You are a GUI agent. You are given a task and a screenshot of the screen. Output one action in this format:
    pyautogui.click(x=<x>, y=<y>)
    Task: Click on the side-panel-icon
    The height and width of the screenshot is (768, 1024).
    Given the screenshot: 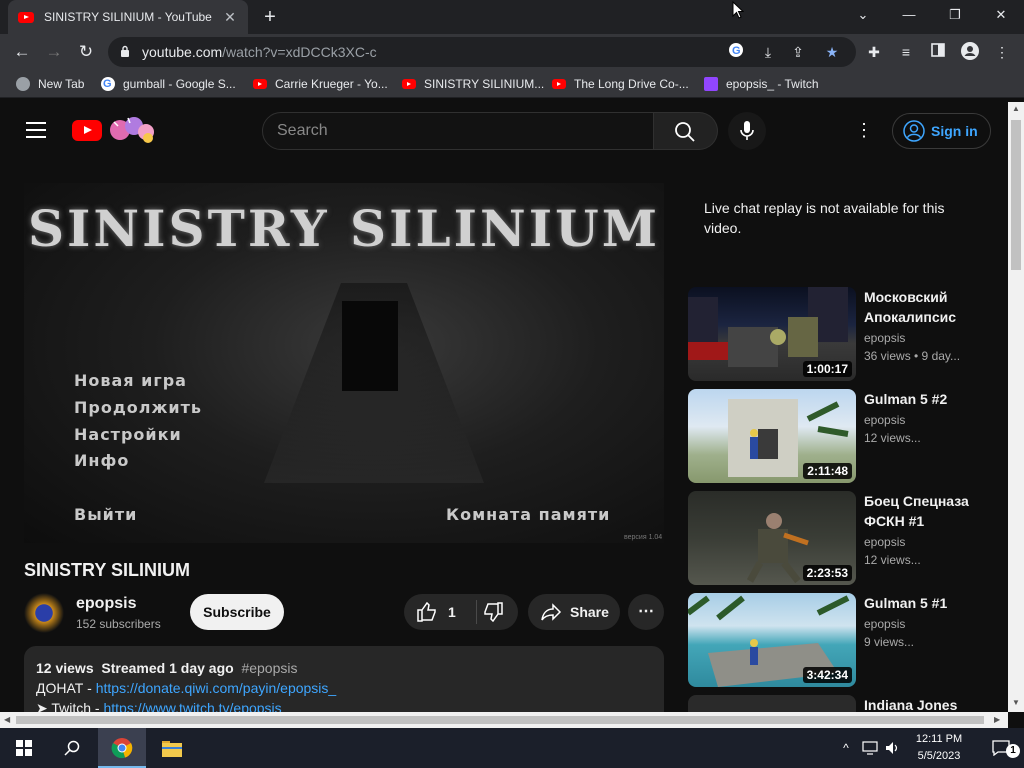 What is the action you would take?
    pyautogui.click(x=938, y=52)
    